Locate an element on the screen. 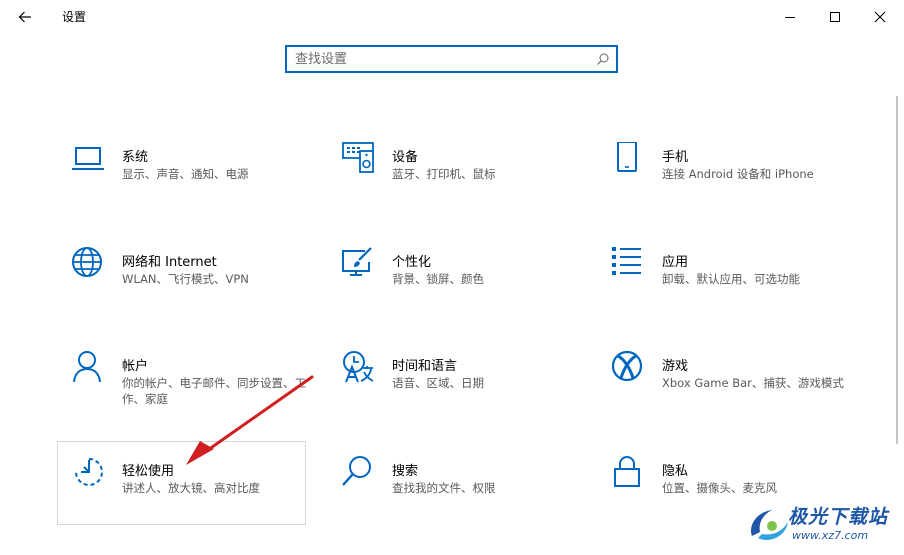 The image size is (904, 555). magnifier-icon is located at coordinates (356, 471).